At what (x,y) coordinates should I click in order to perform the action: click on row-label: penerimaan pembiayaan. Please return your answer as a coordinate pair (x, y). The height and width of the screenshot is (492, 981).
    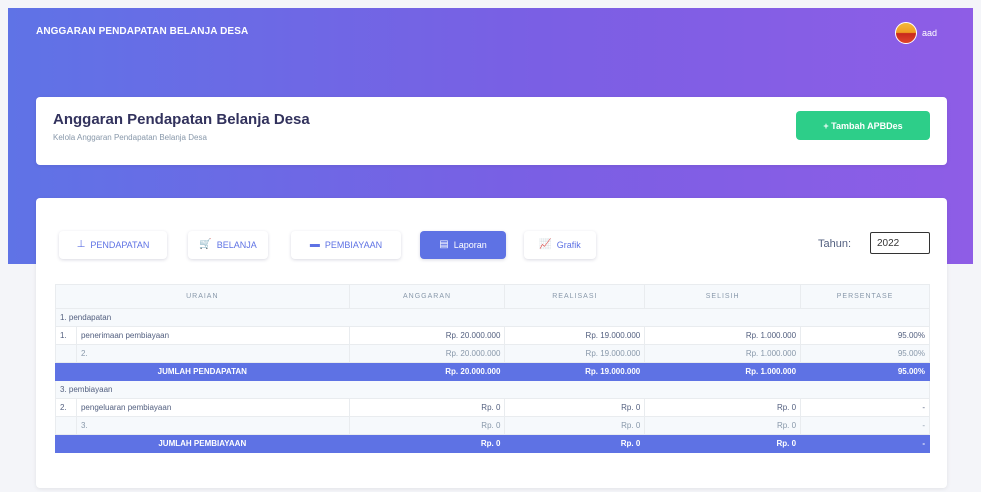
    Looking at the image, I should click on (212, 335).